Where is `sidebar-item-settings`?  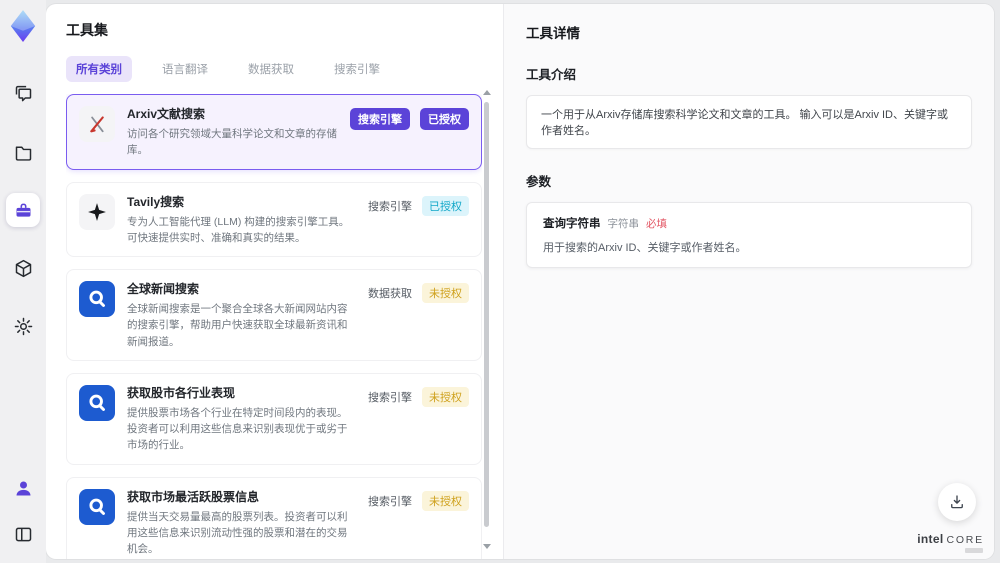 sidebar-item-settings is located at coordinates (23, 326).